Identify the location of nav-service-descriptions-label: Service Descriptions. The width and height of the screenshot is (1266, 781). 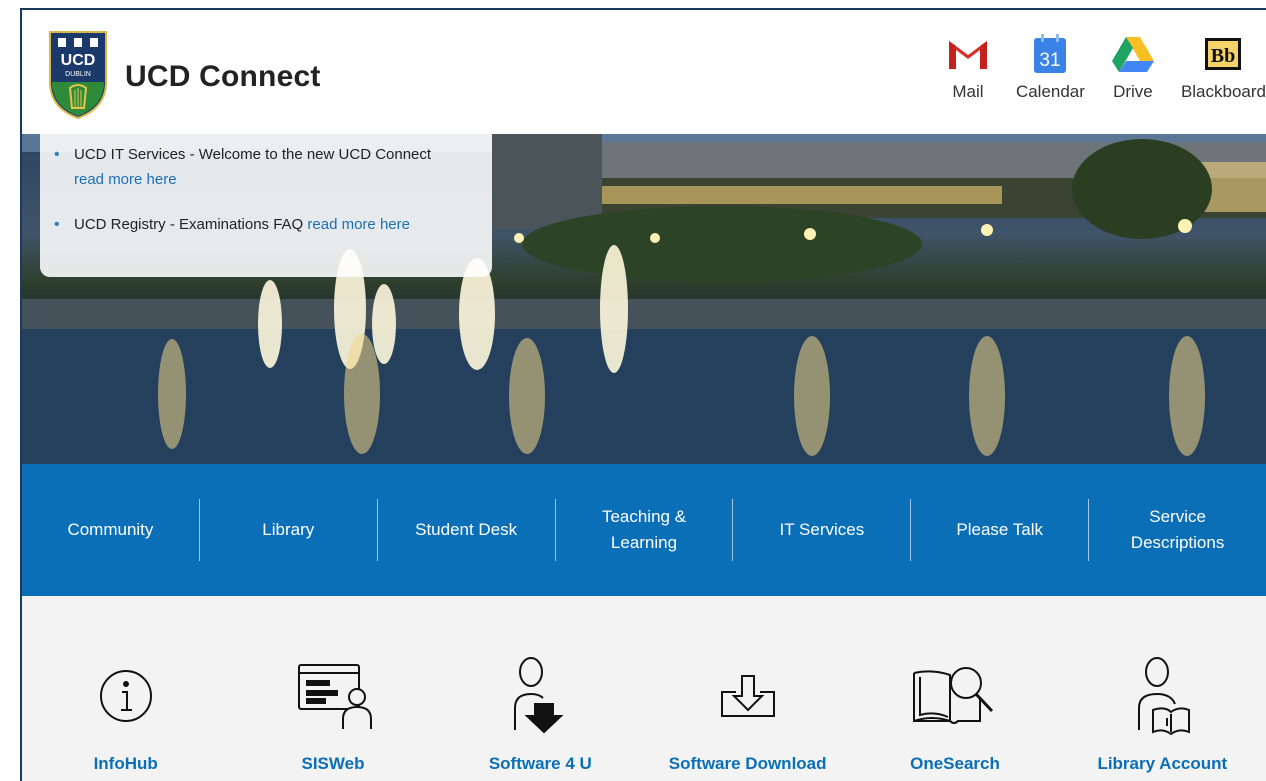
(1177, 529).